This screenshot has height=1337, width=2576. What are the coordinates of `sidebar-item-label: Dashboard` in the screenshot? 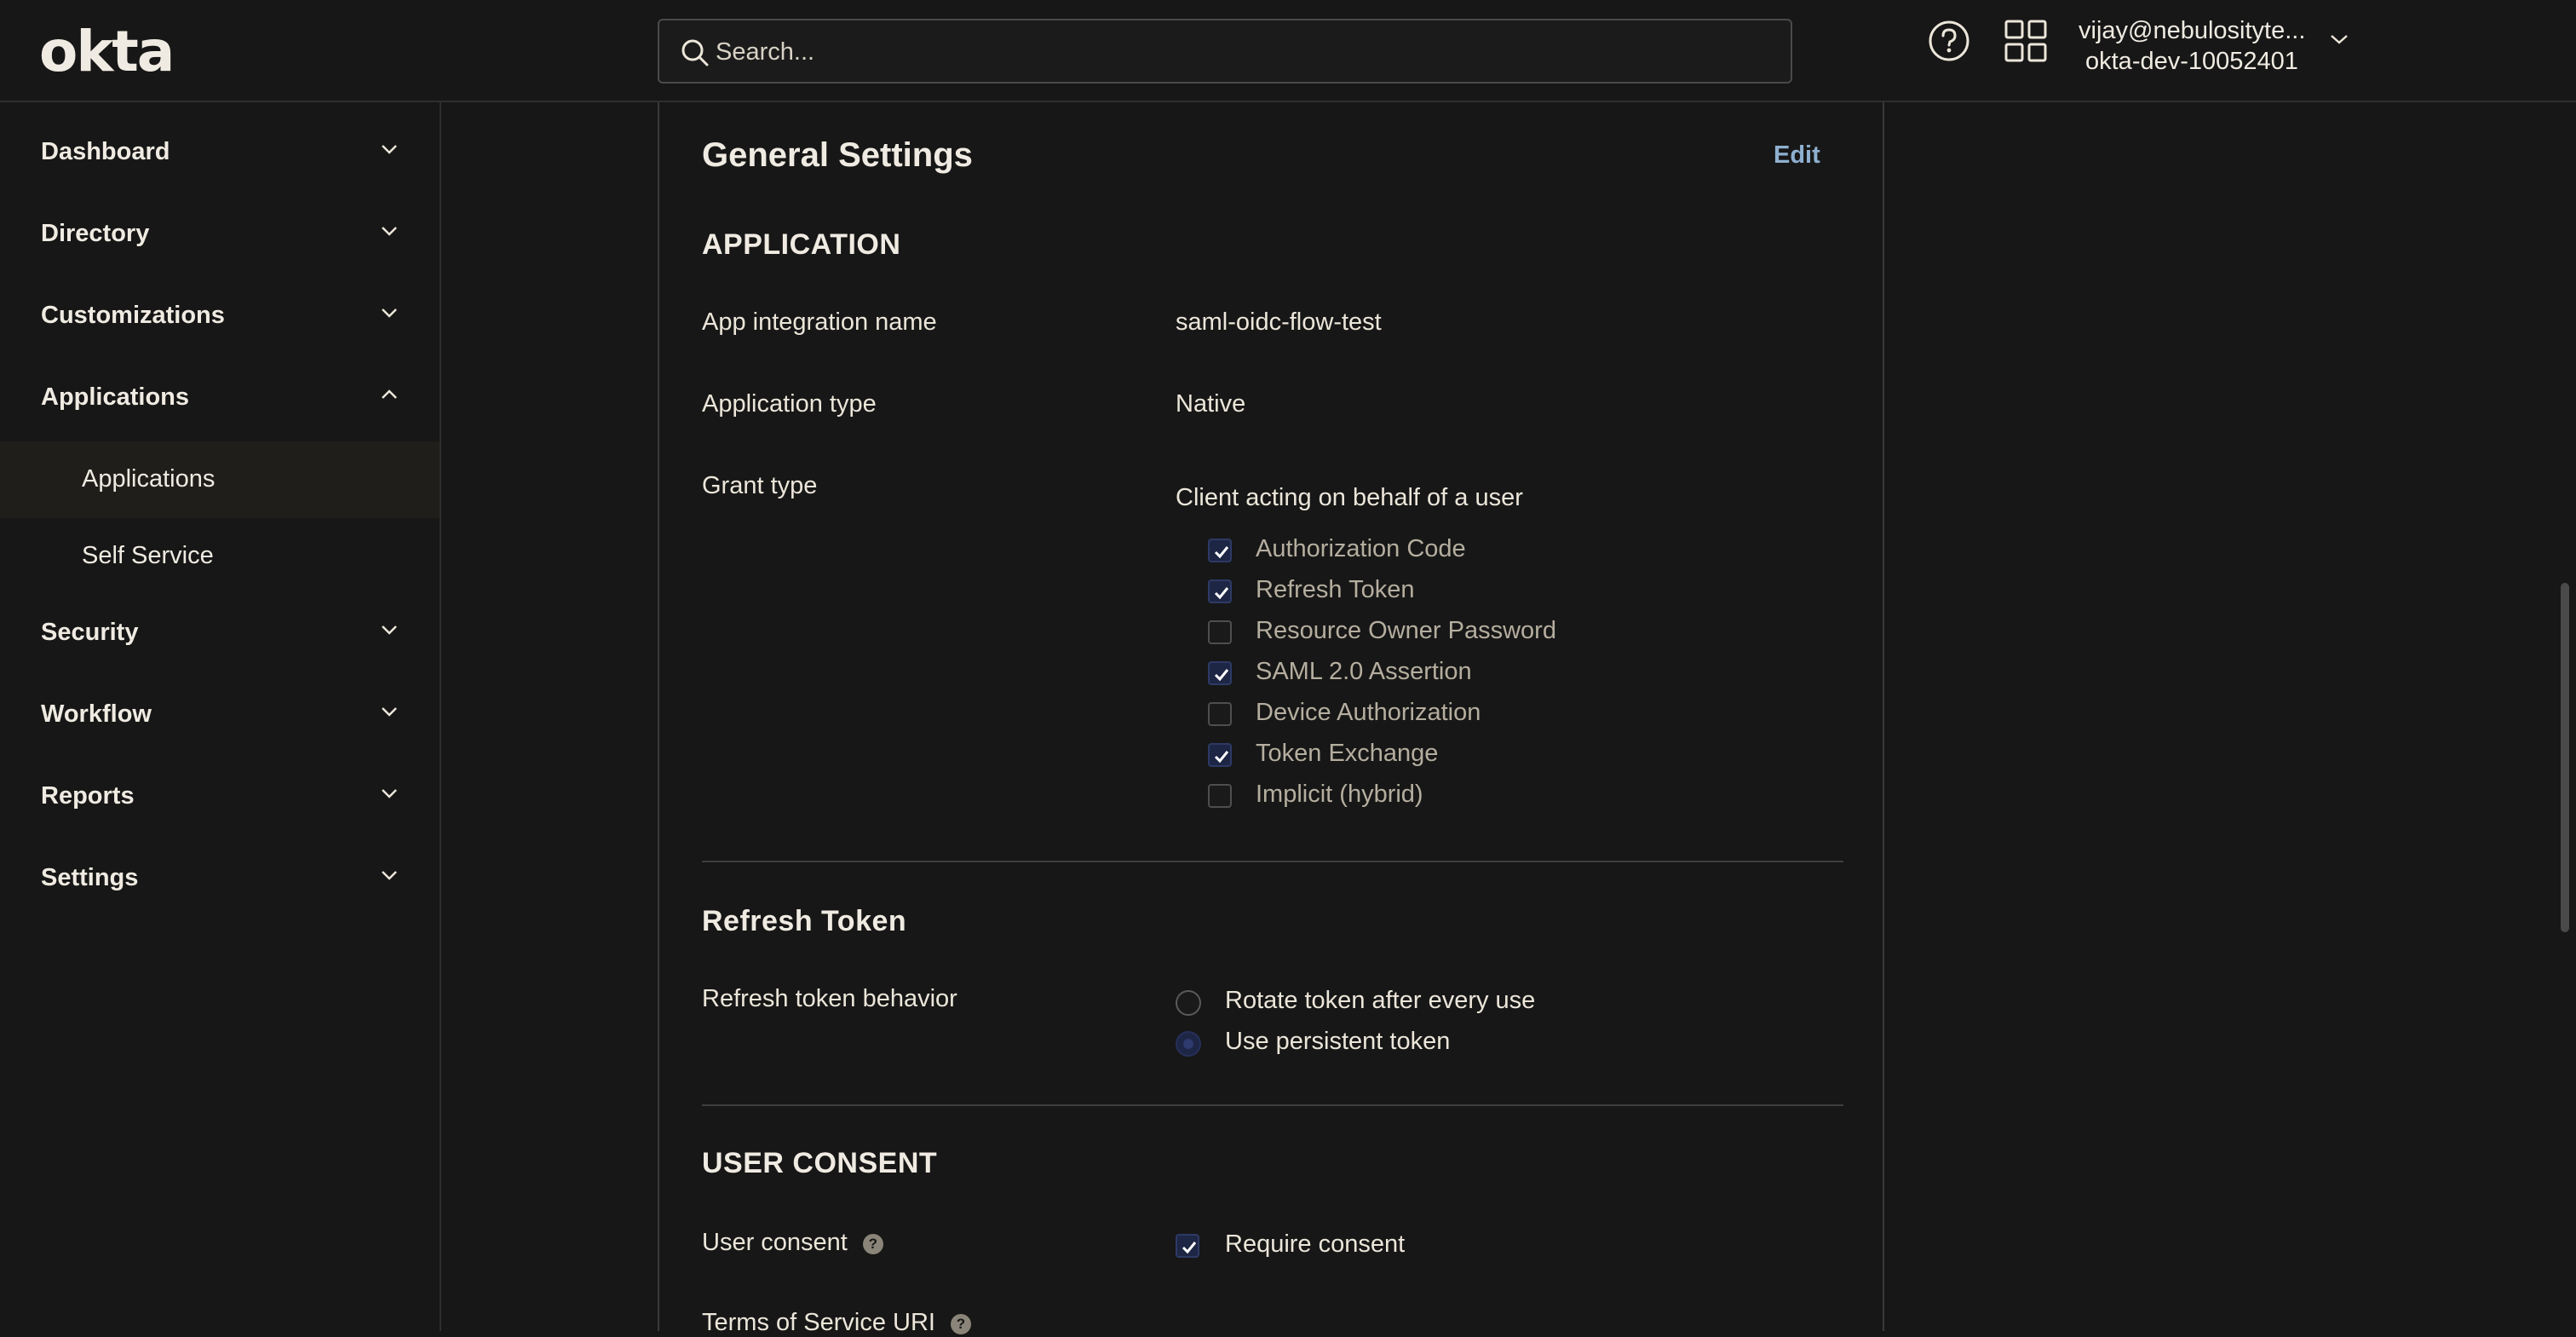 It's located at (106, 151).